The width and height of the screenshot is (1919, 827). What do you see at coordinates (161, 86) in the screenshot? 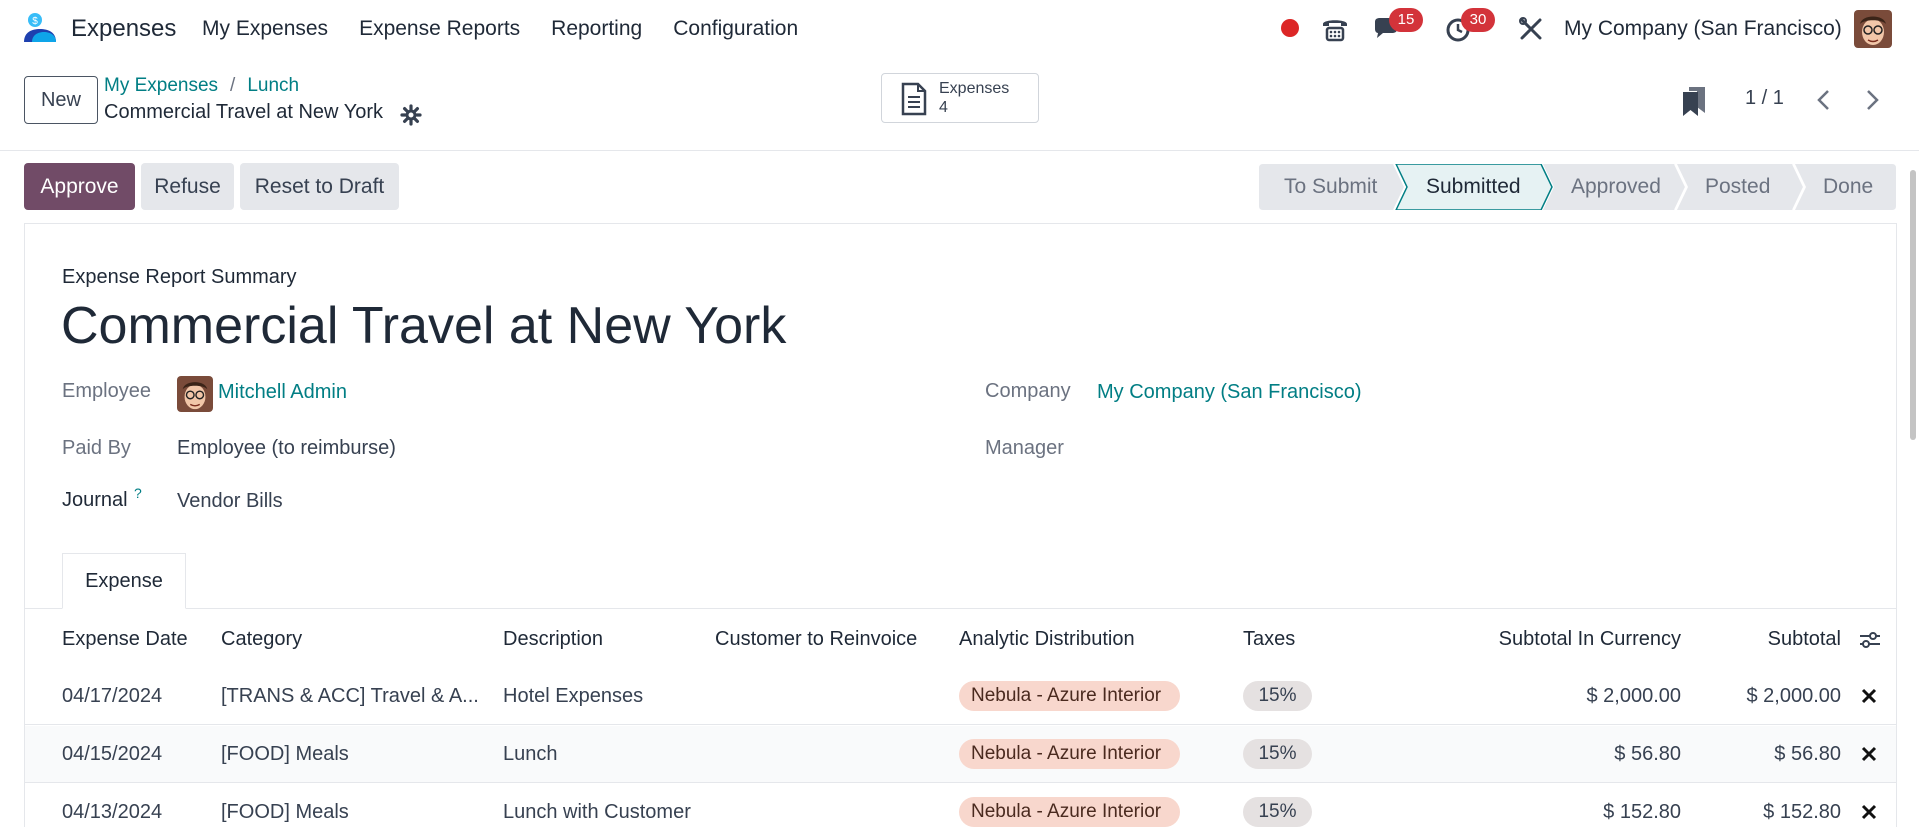
I see `breadcrumb-my-expenses: My Expenses` at bounding box center [161, 86].